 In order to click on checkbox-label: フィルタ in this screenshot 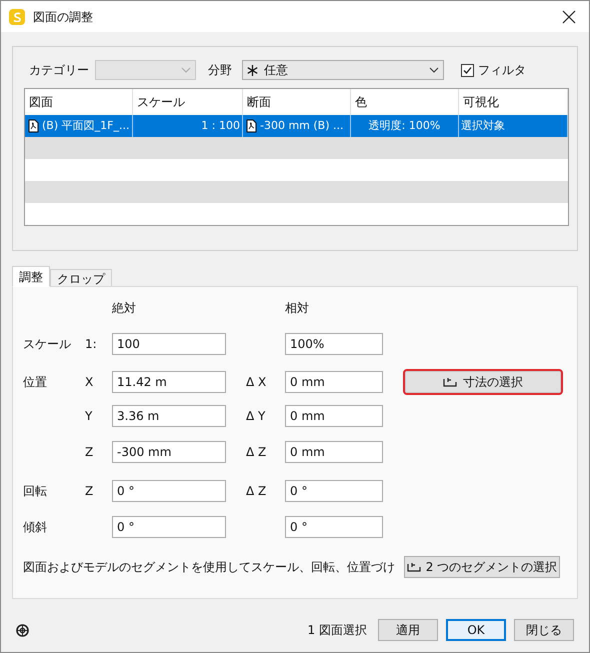, I will do `click(502, 70)`.